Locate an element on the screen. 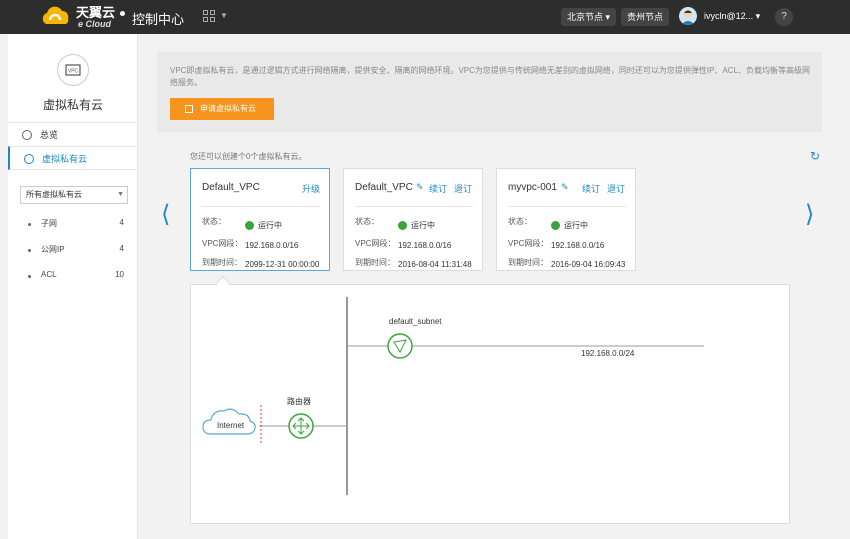 The width and height of the screenshot is (850, 539). apps-grid-icon is located at coordinates (209, 16).